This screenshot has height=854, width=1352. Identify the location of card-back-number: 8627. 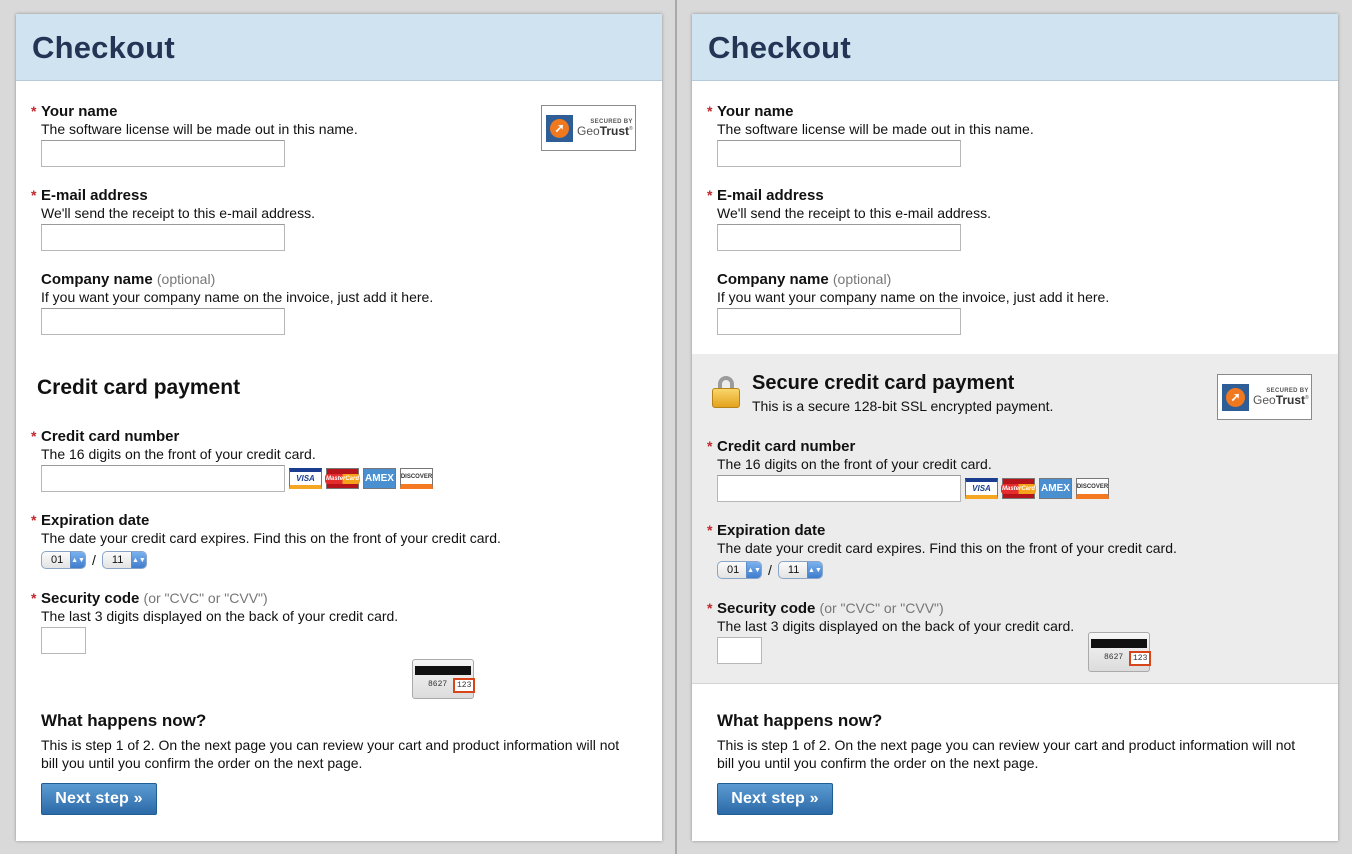
(1114, 657).